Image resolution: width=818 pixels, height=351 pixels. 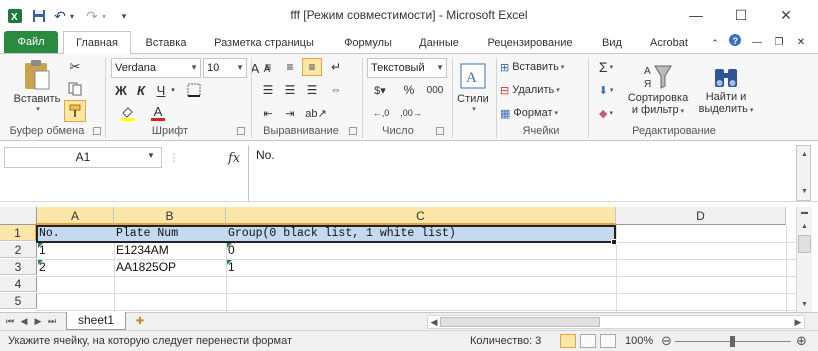 I want to click on column-header-b: B, so click(x=170, y=216).